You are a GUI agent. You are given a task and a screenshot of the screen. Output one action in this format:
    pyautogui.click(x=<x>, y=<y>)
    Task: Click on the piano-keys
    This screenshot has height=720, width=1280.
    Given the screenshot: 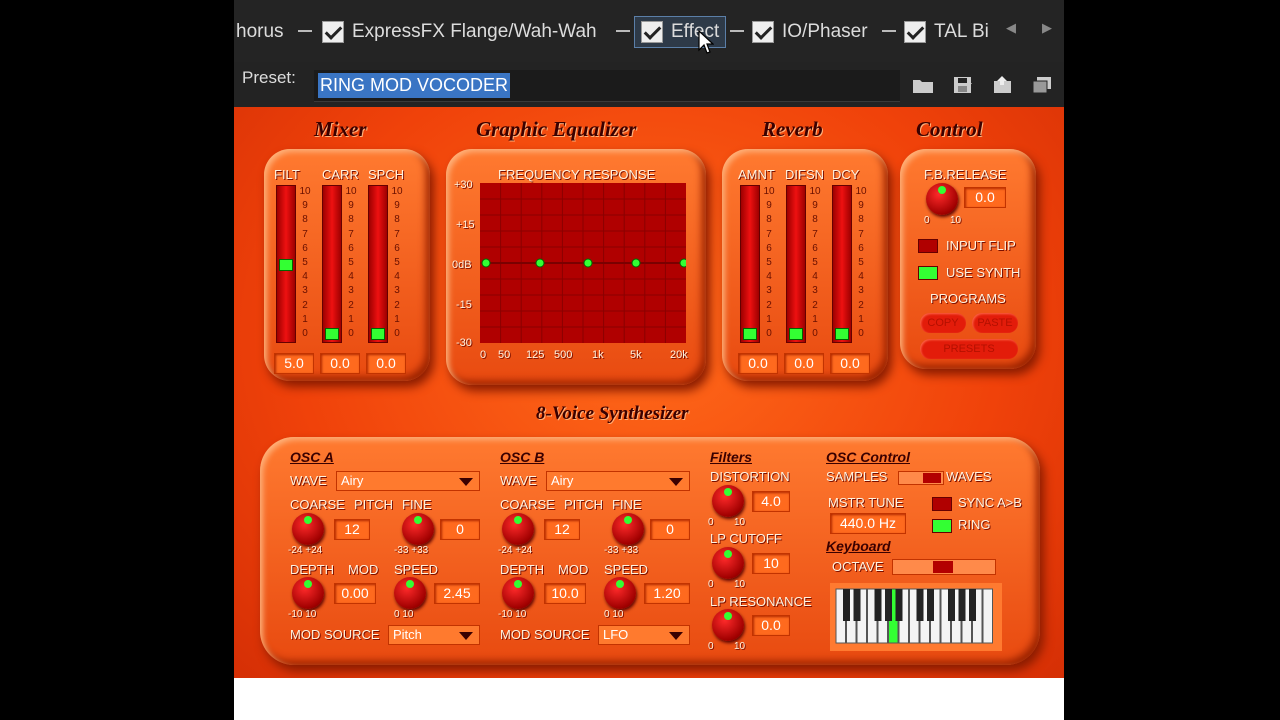 What is the action you would take?
    pyautogui.click(x=914, y=616)
    